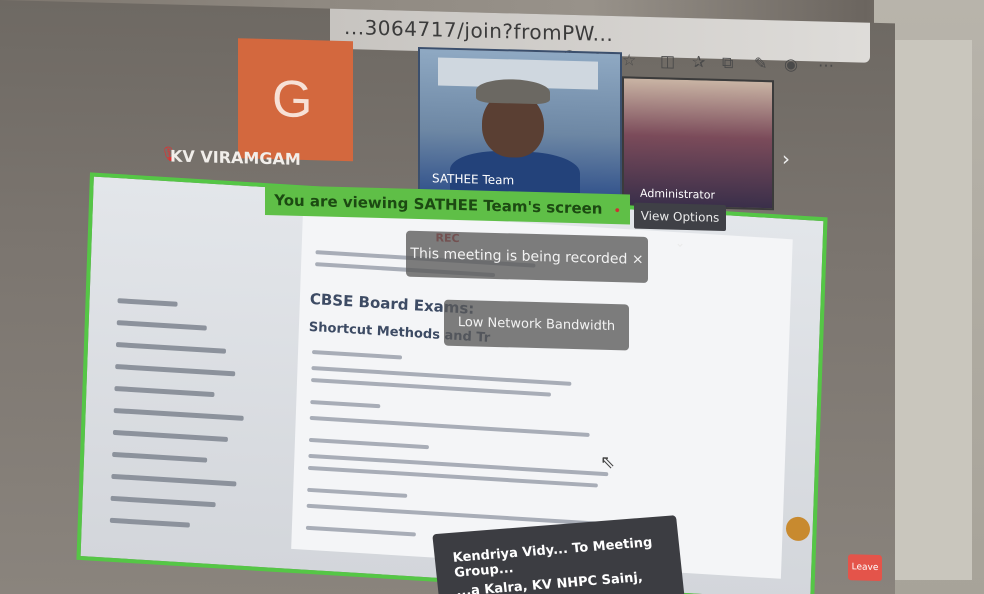 This screenshot has height=594, width=984. What do you see at coordinates (519, 256) in the screenshot?
I see `recording-notice-text: This meeting is being recorded` at bounding box center [519, 256].